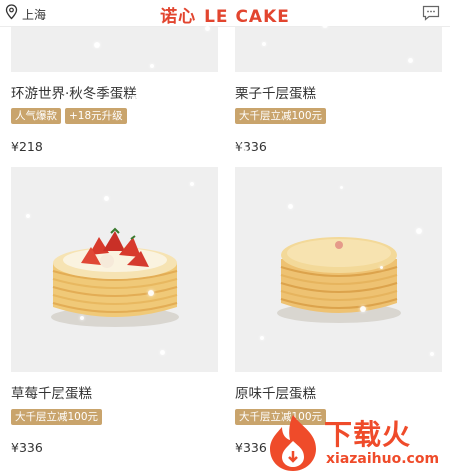 The image size is (450, 475). I want to click on product-title: 环游世界·秋冬季蛋糕, so click(74, 92).